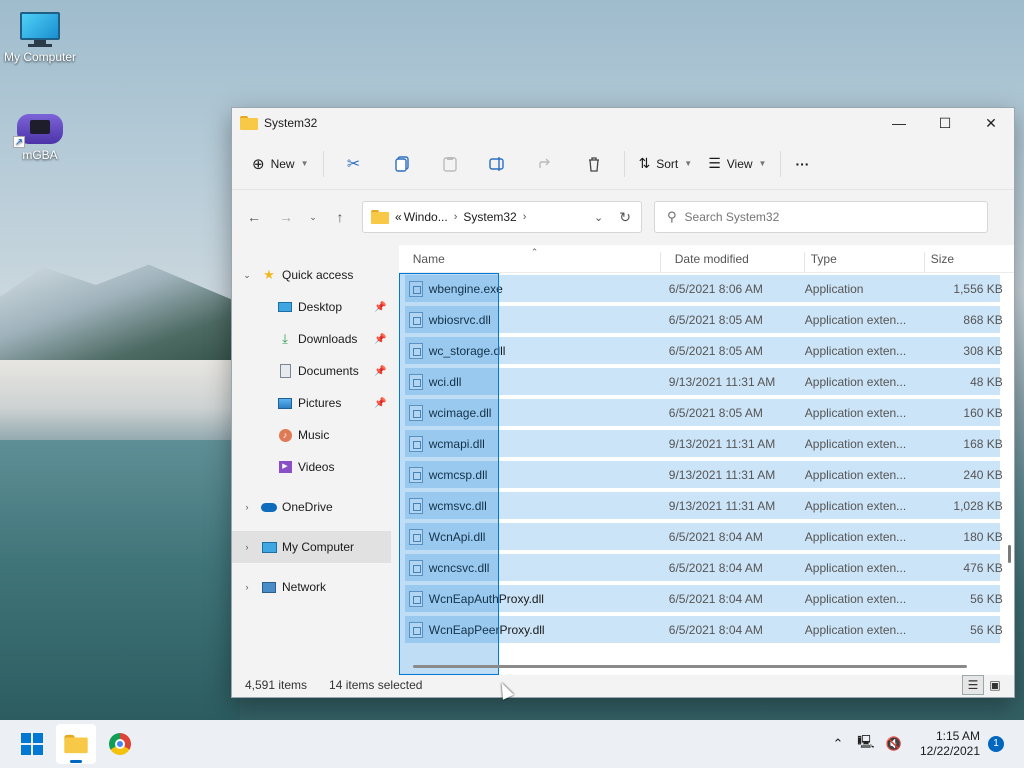 The image size is (1024, 768). Describe the element at coordinates (450, 164) in the screenshot. I see `paste-button` at that location.